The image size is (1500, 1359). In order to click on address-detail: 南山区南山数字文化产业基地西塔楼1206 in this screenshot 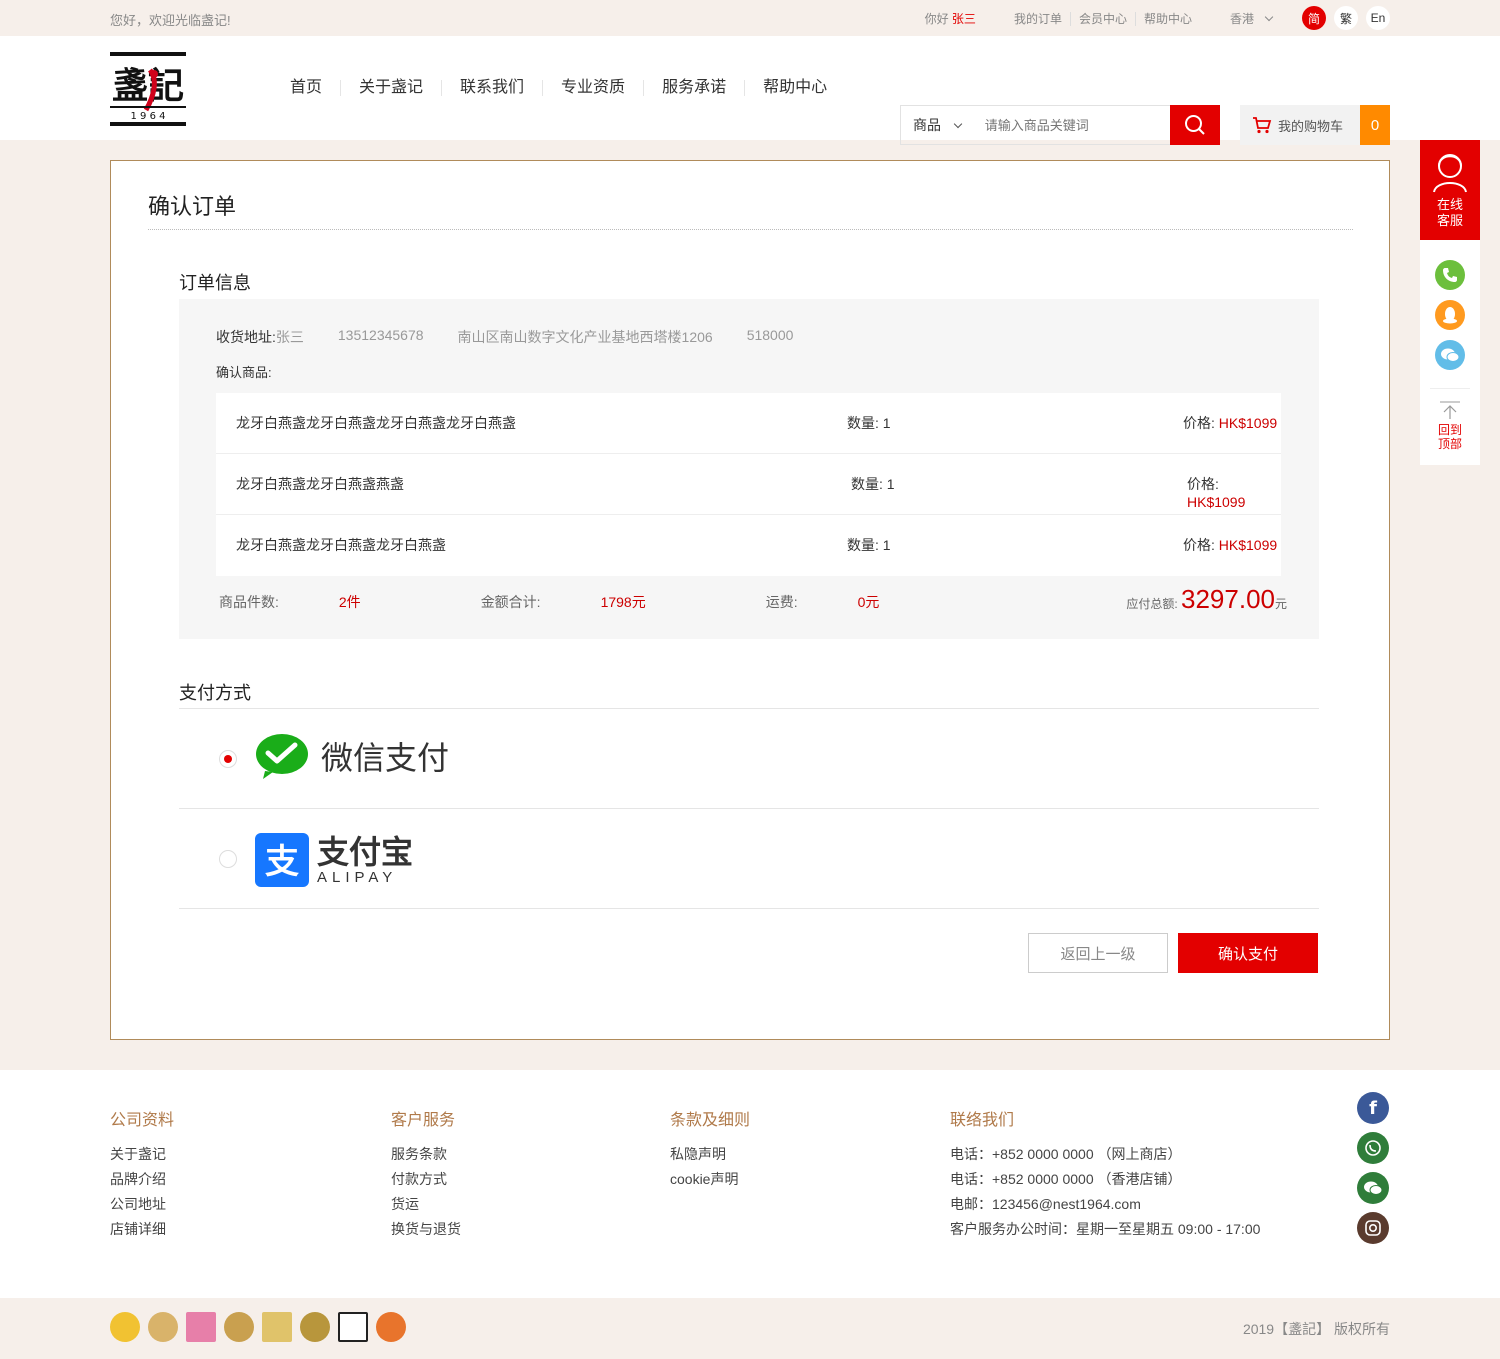, I will do `click(585, 337)`.